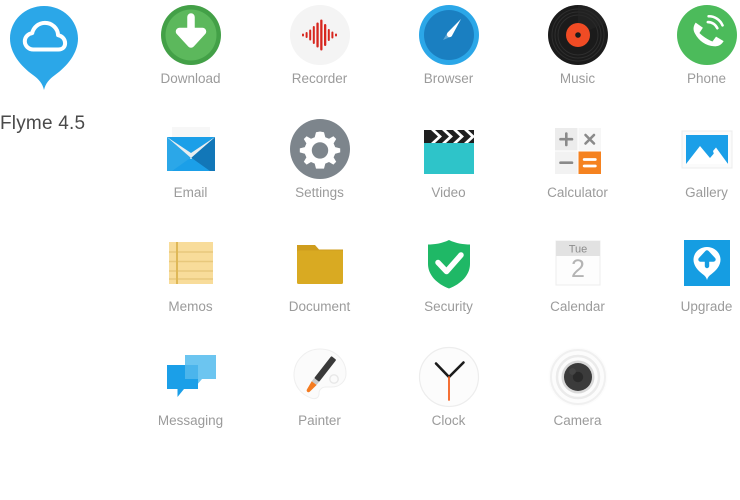  Describe the element at coordinates (43, 123) in the screenshot. I see `brand-name: Flyme 4.5` at that location.